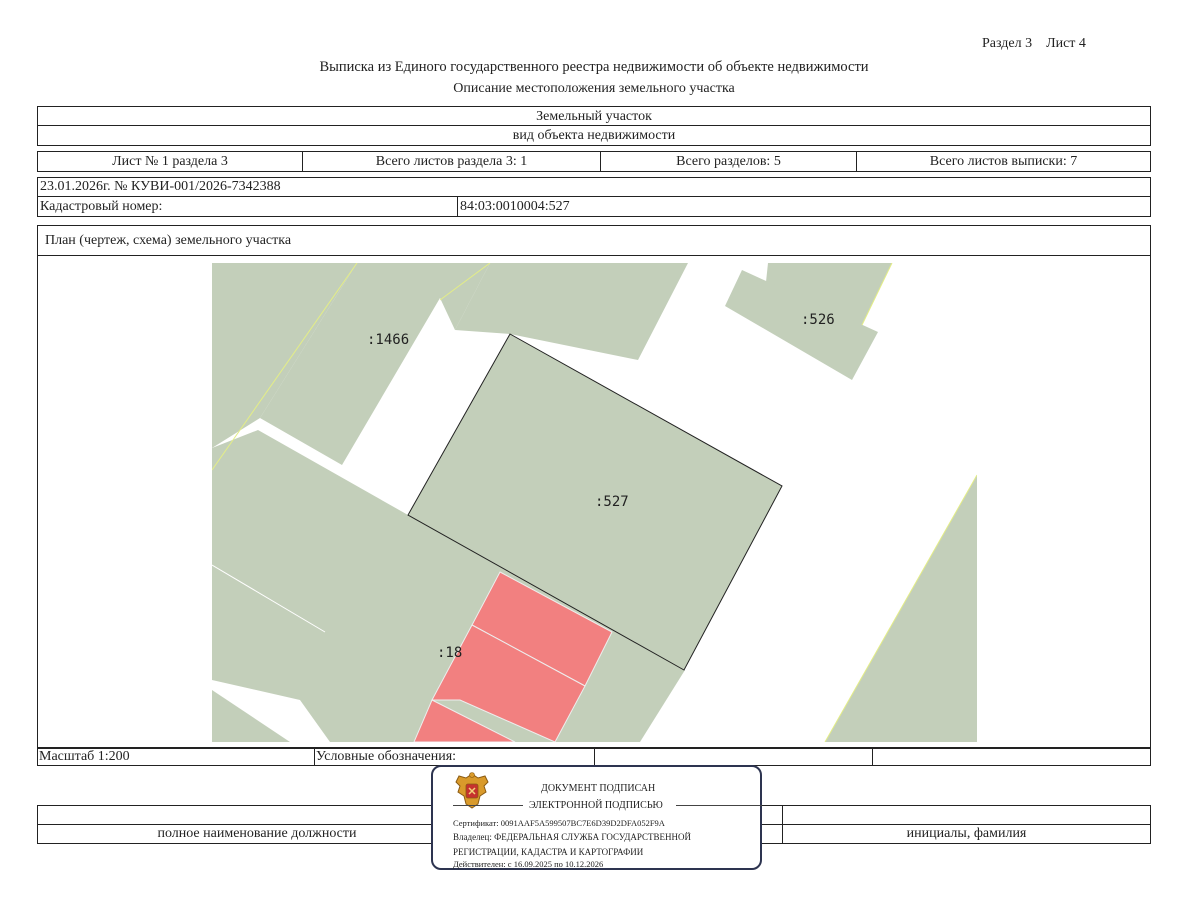 This screenshot has height=918, width=1188. I want to click on stamp-line-1: ДОКУМЕНТ ПОДПИСАН, so click(598, 788).